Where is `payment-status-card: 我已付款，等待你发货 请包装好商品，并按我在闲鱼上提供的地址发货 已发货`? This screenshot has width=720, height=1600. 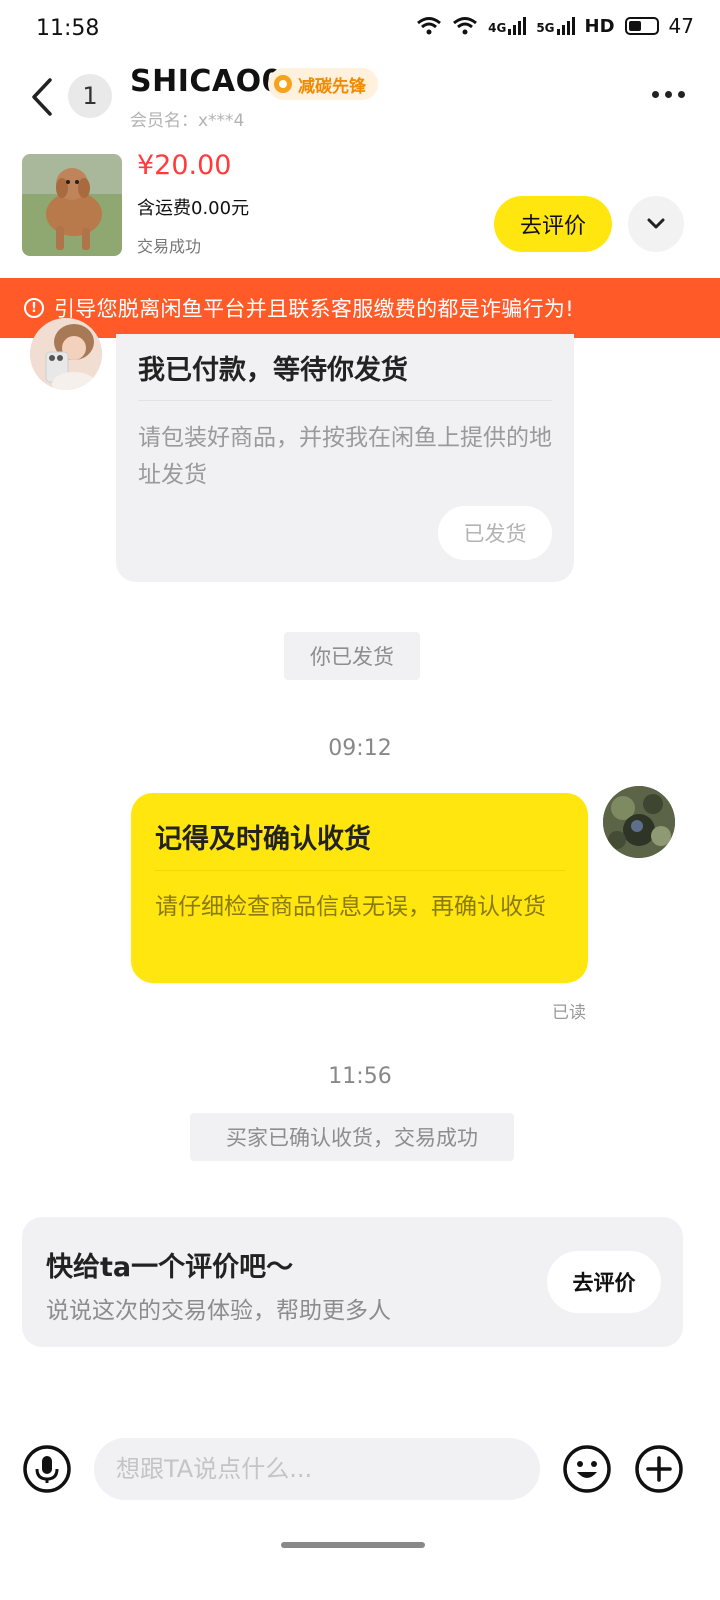 payment-status-card: 我已付款，等待你发货 请包装好商品，并按我在闲鱼上提供的地址发货 已发货 is located at coordinates (345, 458).